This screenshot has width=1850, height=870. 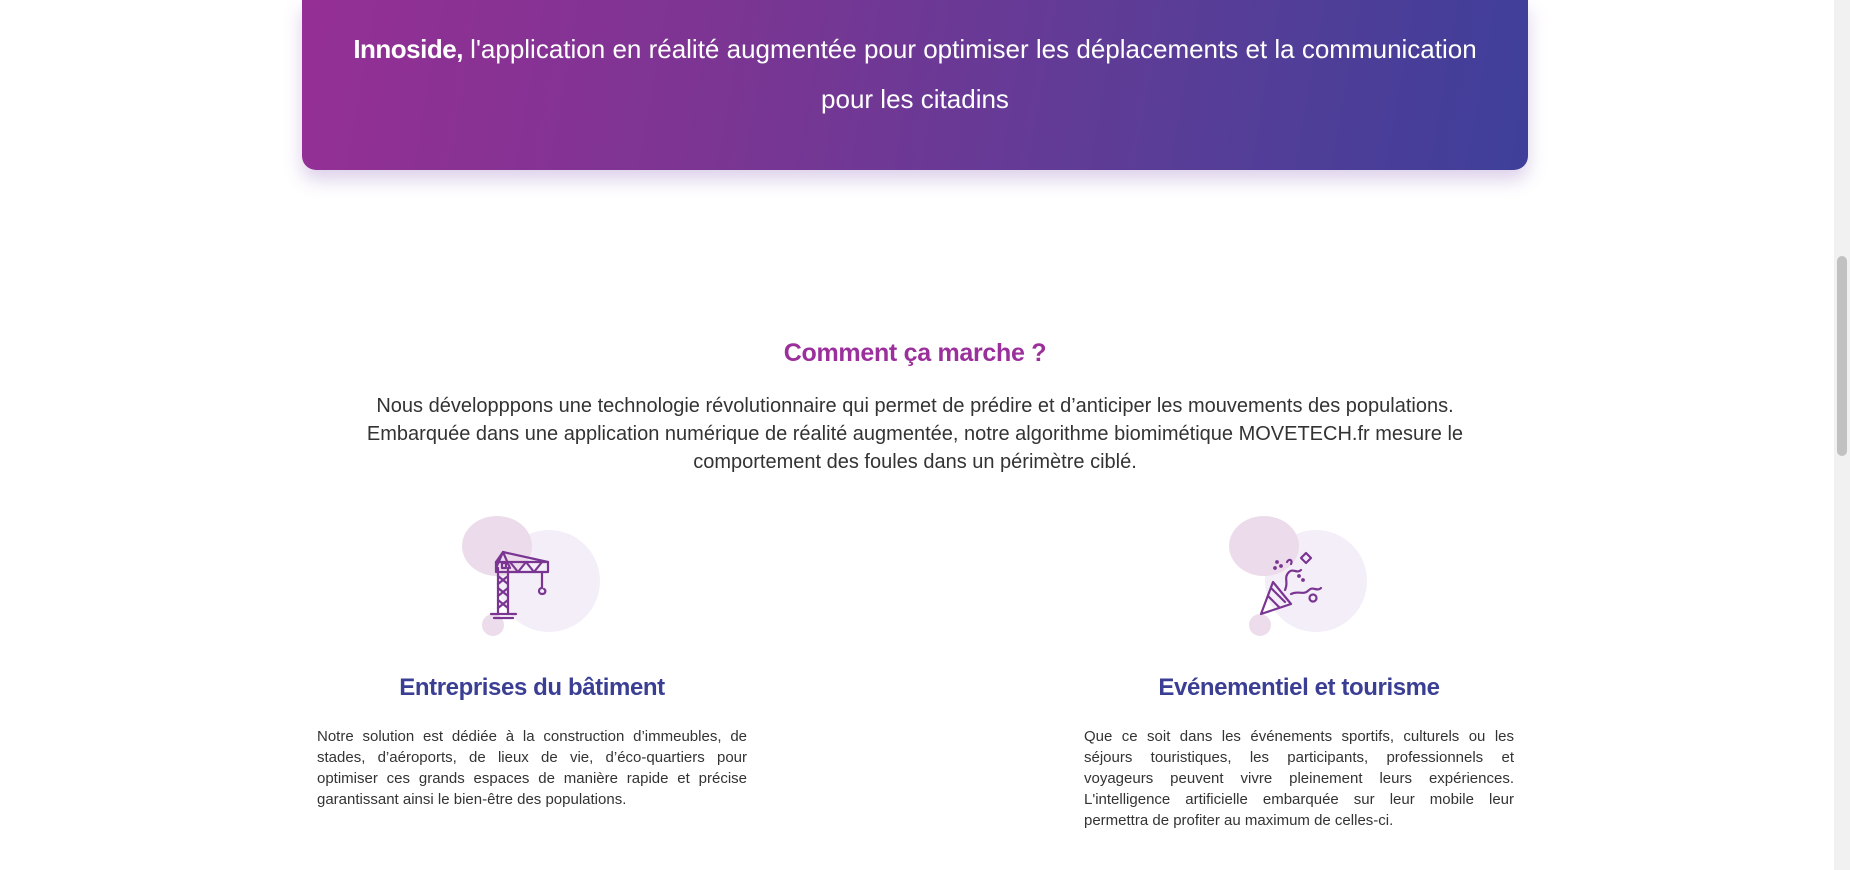 What do you see at coordinates (1299, 687) in the screenshot?
I see `card-title-events: Evénementiel et tourisme` at bounding box center [1299, 687].